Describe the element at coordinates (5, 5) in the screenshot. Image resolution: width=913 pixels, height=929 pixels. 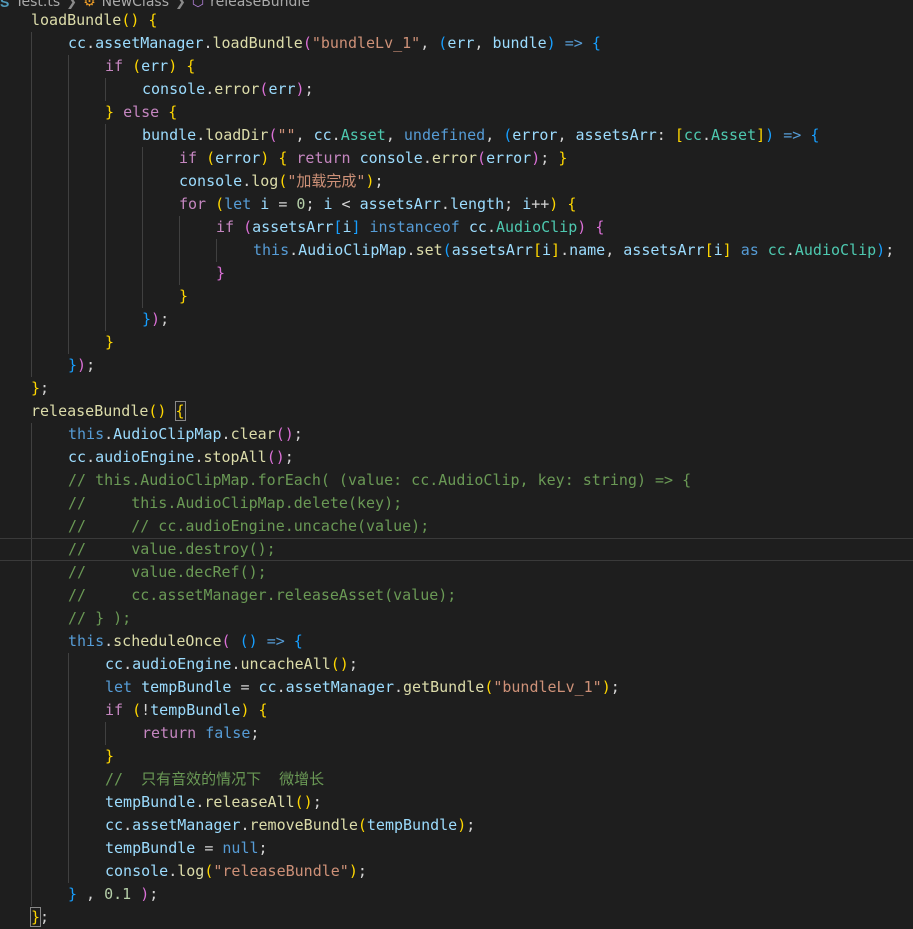
I see `ts-file-icon: S` at that location.